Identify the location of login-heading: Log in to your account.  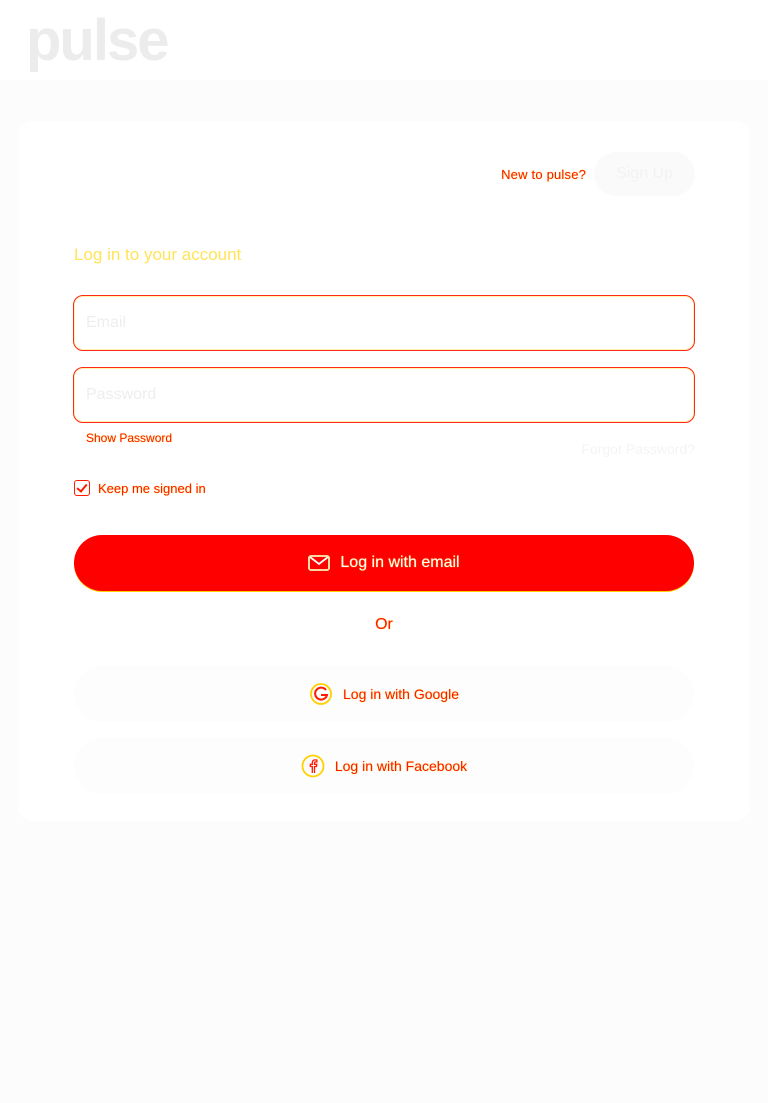
(158, 254).